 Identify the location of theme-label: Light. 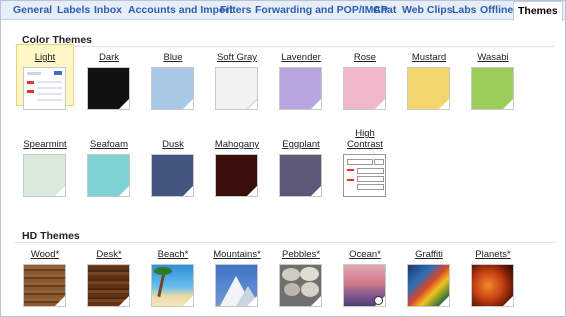
(45, 57).